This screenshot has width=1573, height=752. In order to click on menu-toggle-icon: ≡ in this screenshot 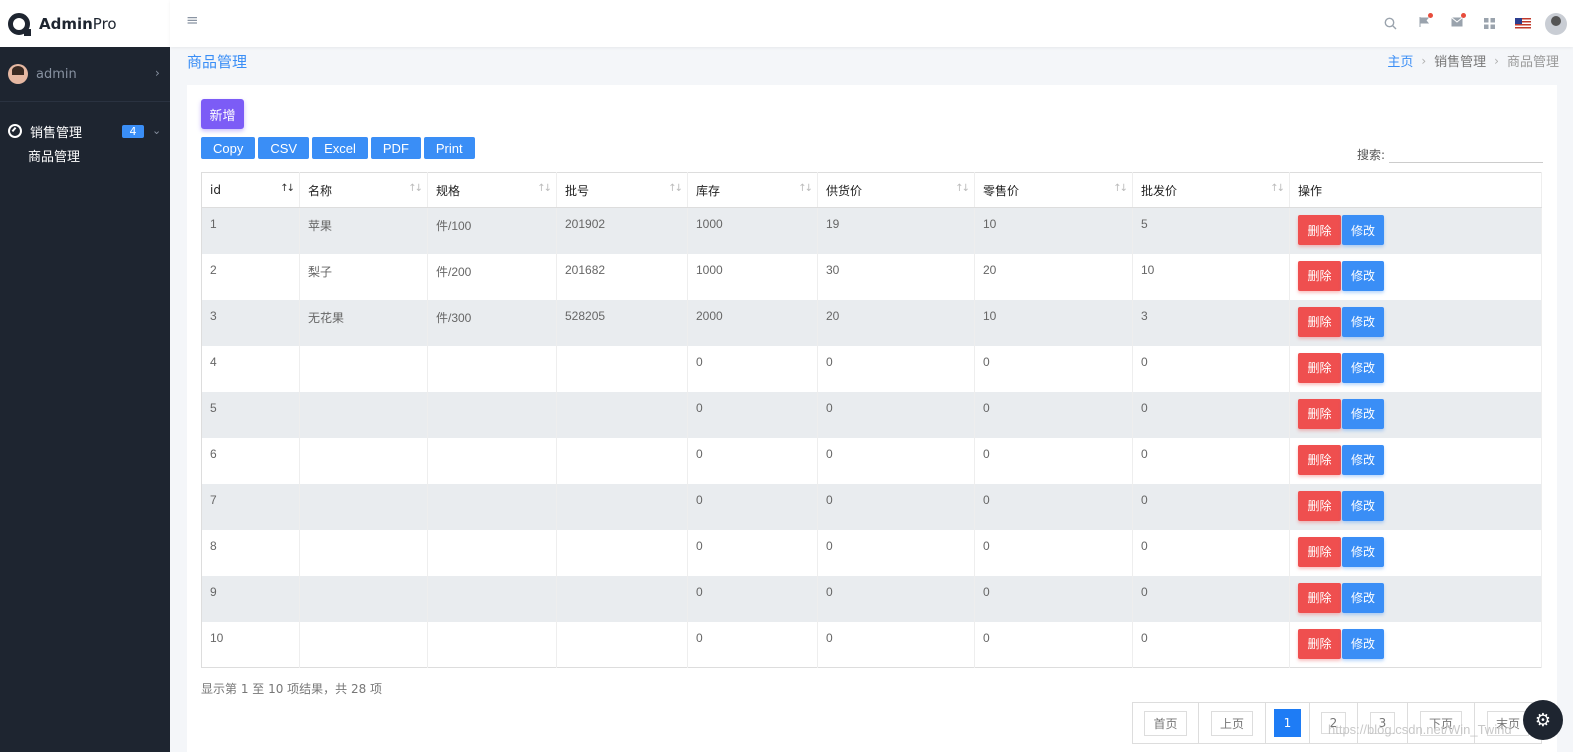, I will do `click(193, 20)`.